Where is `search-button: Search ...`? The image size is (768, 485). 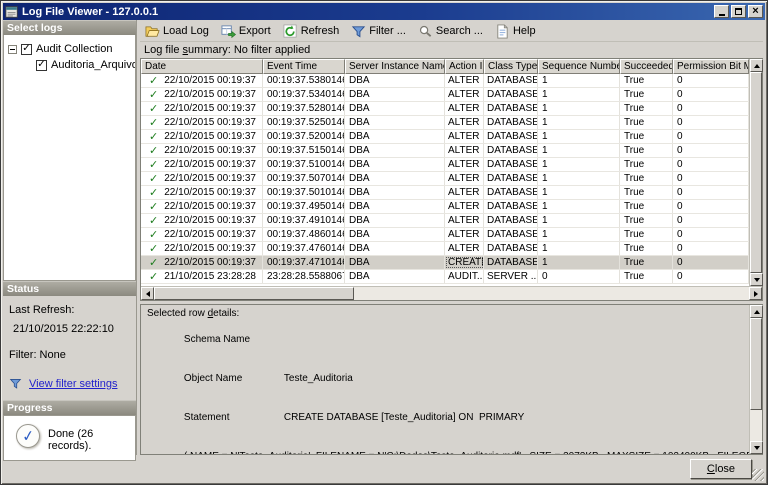
search-button: Search ... is located at coordinates (451, 31).